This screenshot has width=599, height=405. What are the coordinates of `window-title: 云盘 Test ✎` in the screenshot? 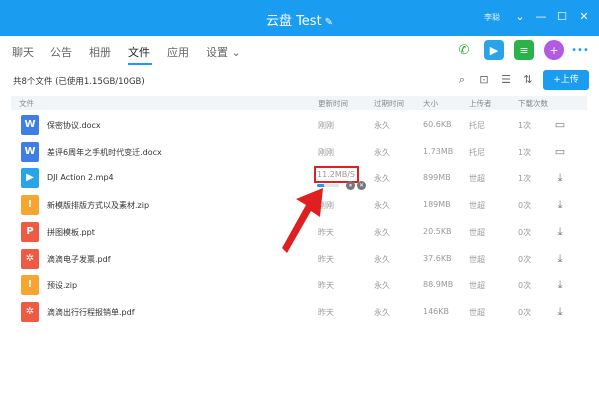 It's located at (299, 19).